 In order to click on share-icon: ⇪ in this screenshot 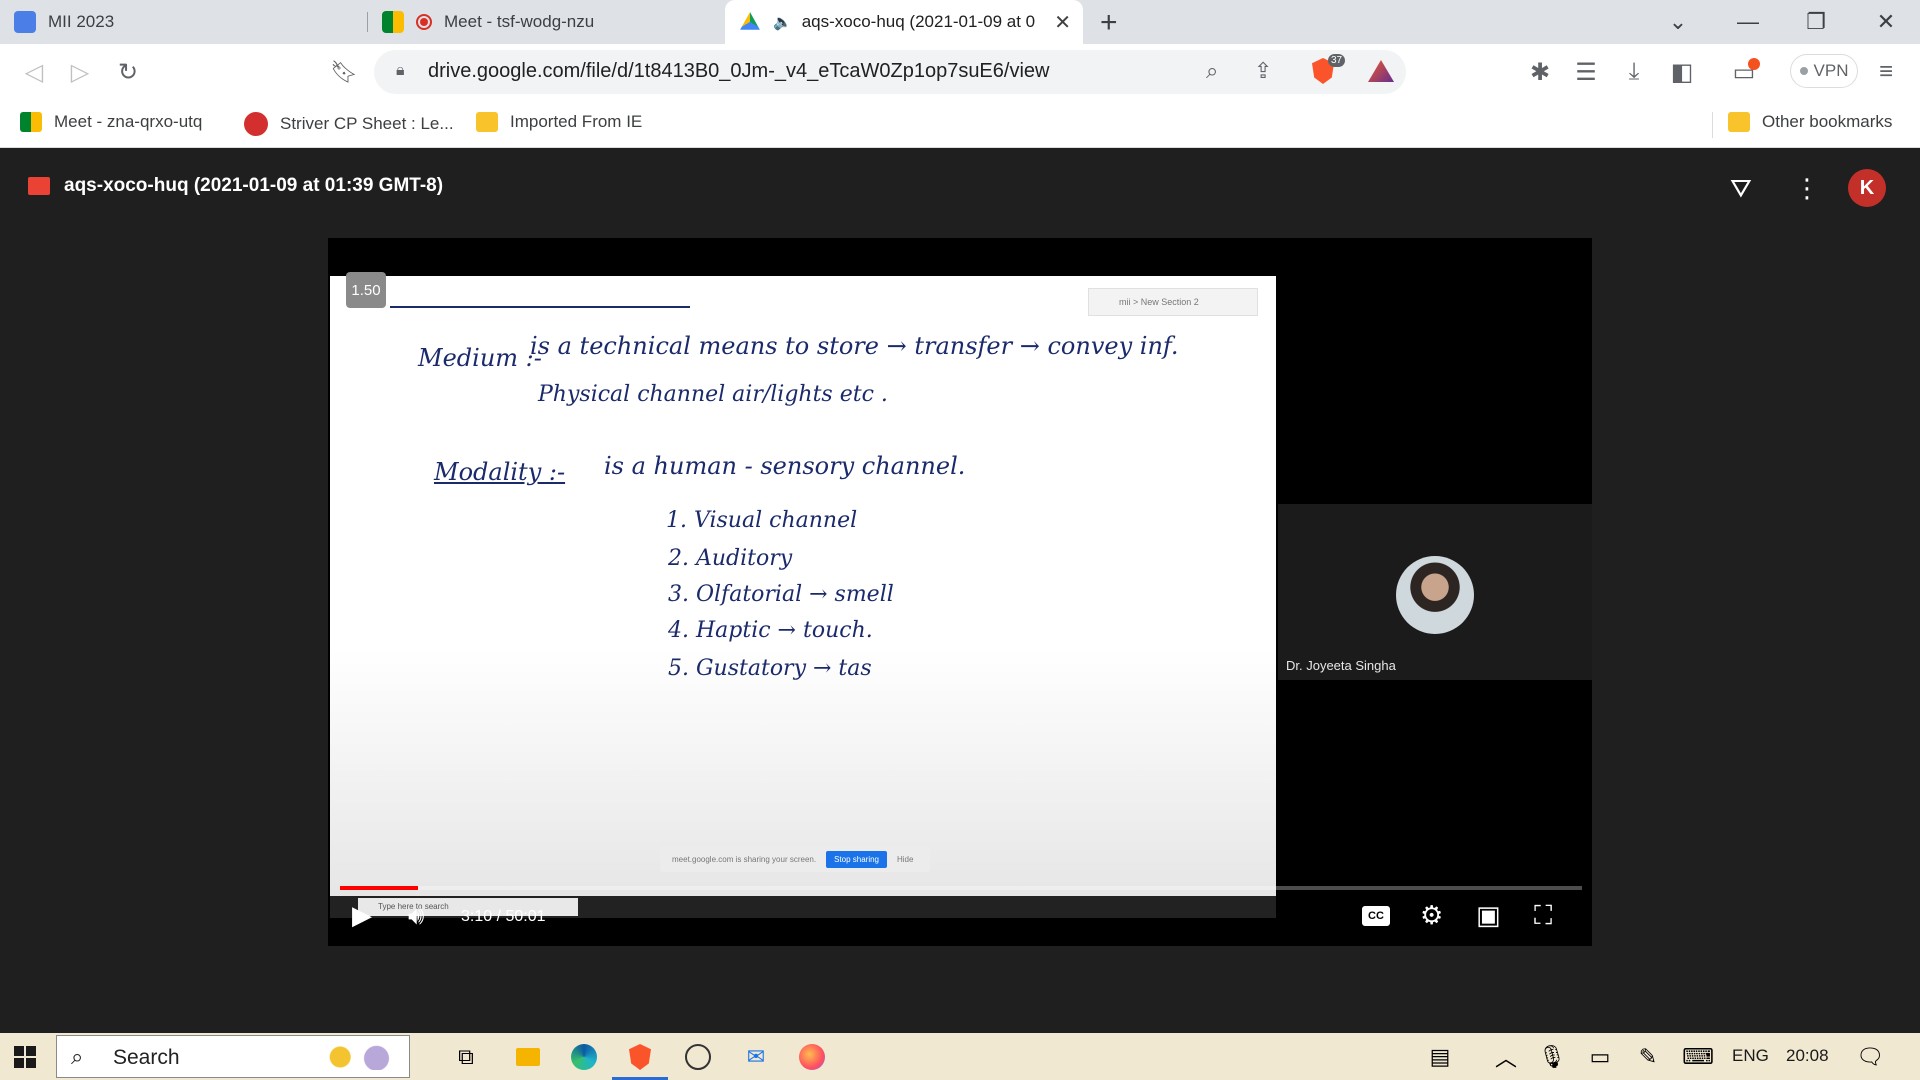, I will do `click(1263, 71)`.